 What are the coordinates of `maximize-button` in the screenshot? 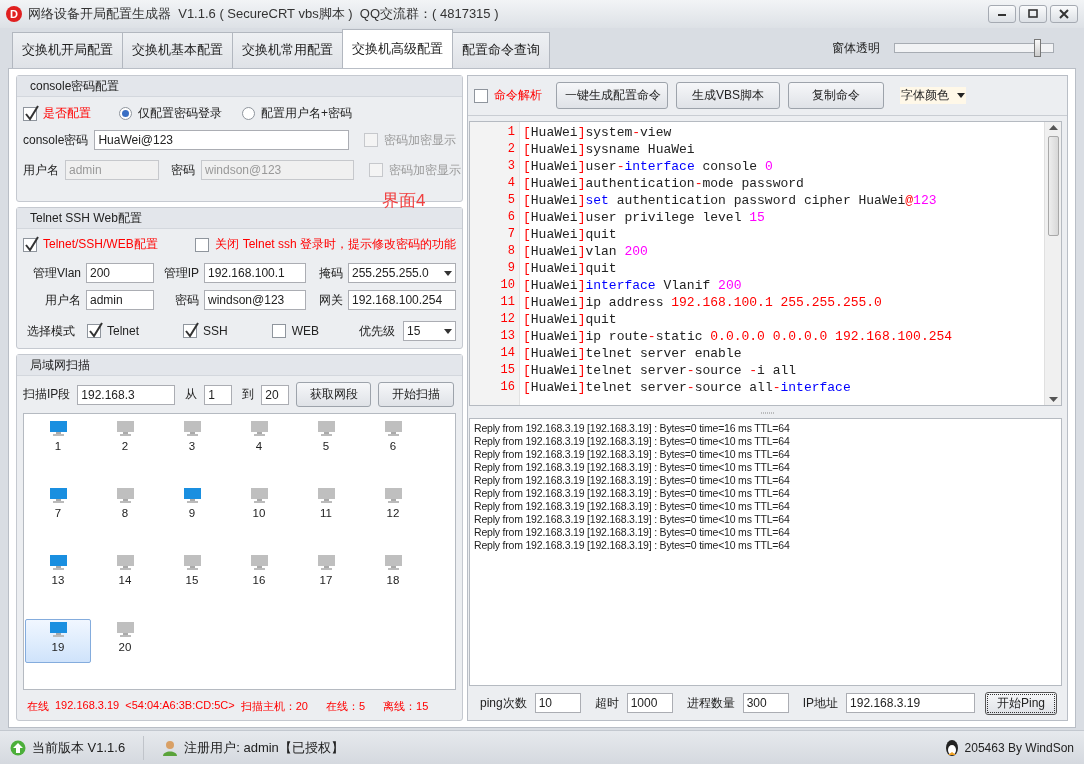 It's located at (1033, 14).